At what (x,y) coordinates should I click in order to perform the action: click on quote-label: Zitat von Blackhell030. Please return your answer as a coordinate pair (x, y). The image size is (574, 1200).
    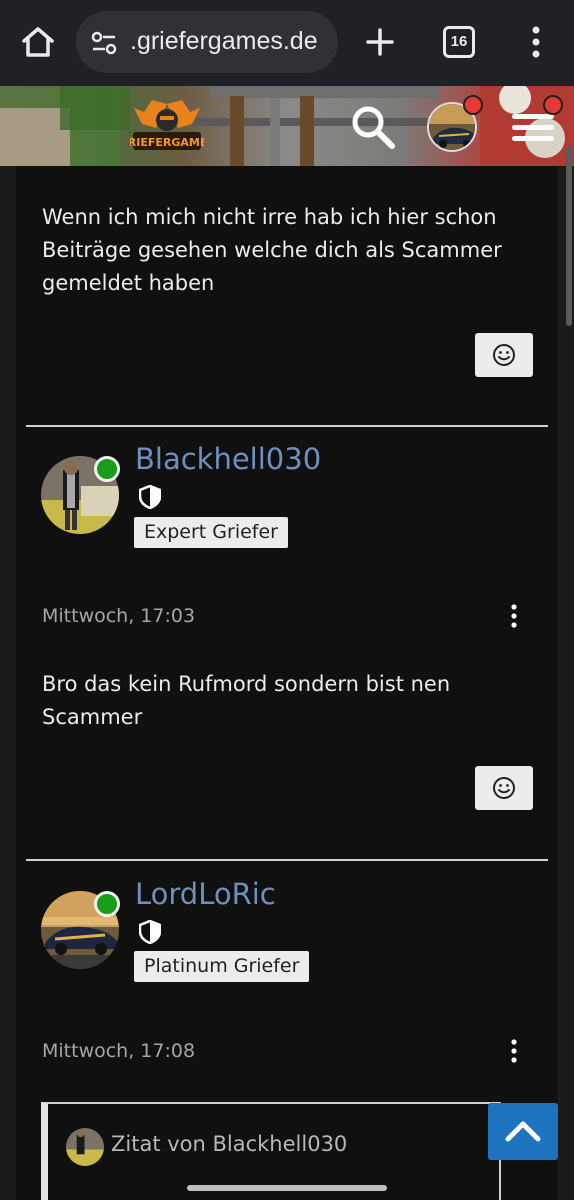
    Looking at the image, I should click on (229, 1144).